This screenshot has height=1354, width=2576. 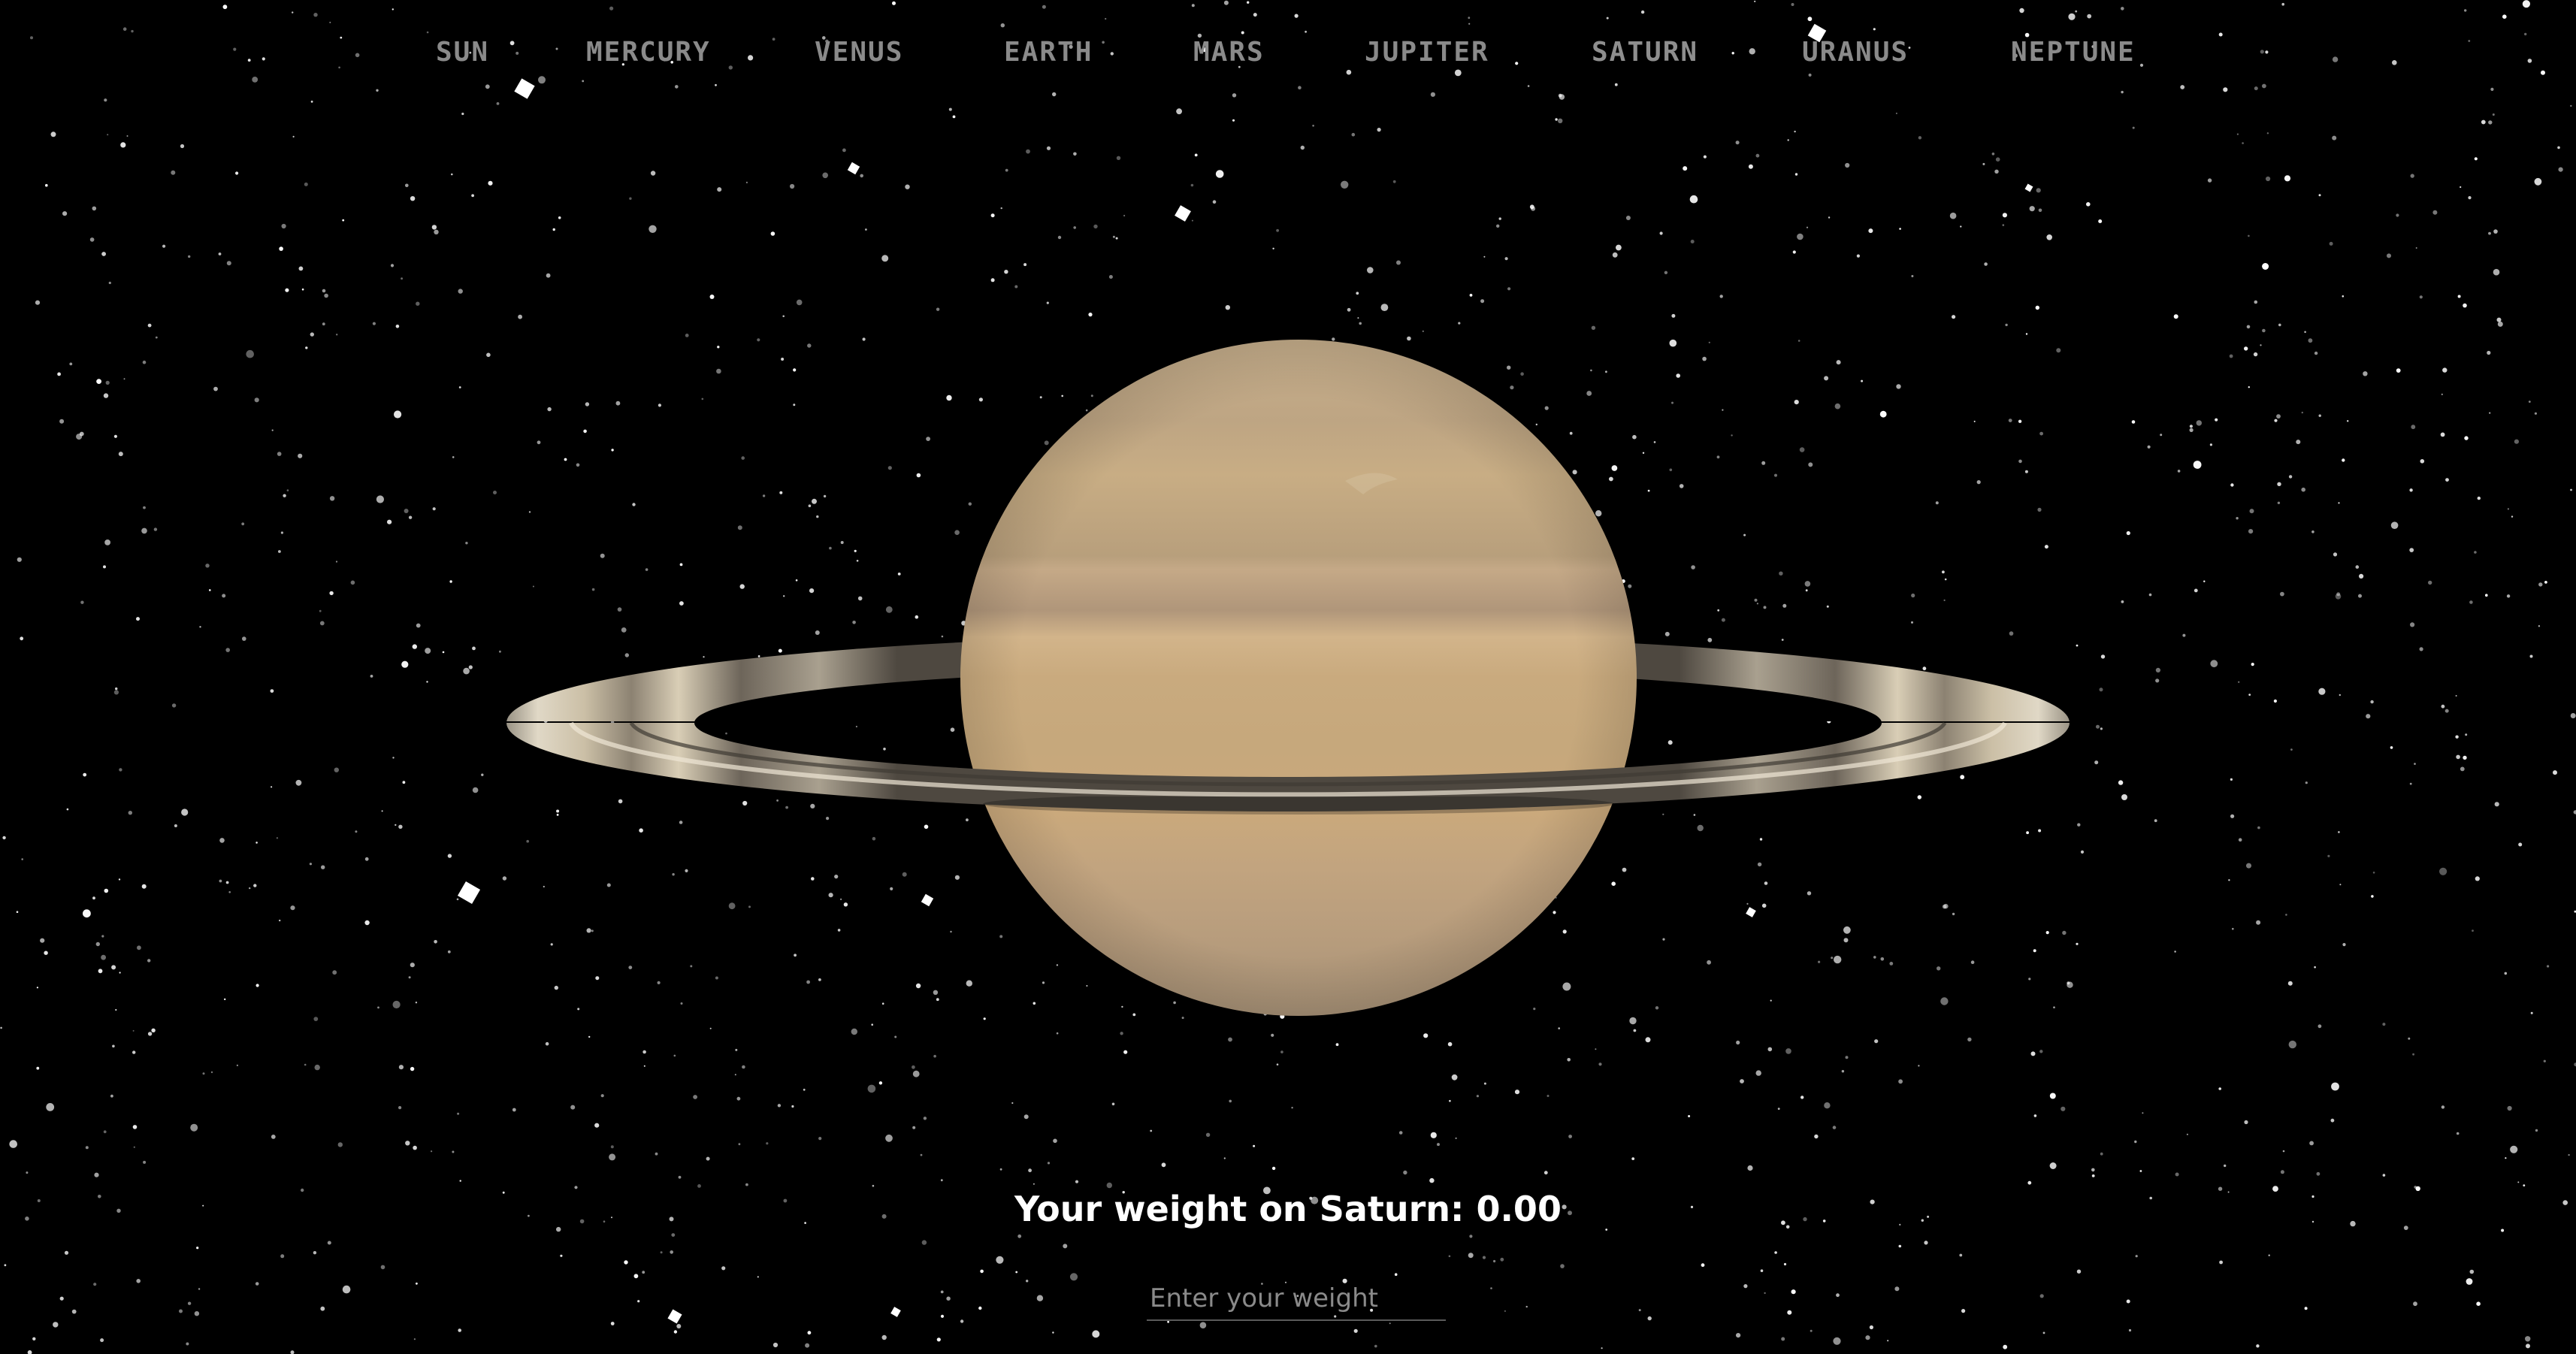 I want to click on nav-item-uranus: URANUS, so click(x=1856, y=53).